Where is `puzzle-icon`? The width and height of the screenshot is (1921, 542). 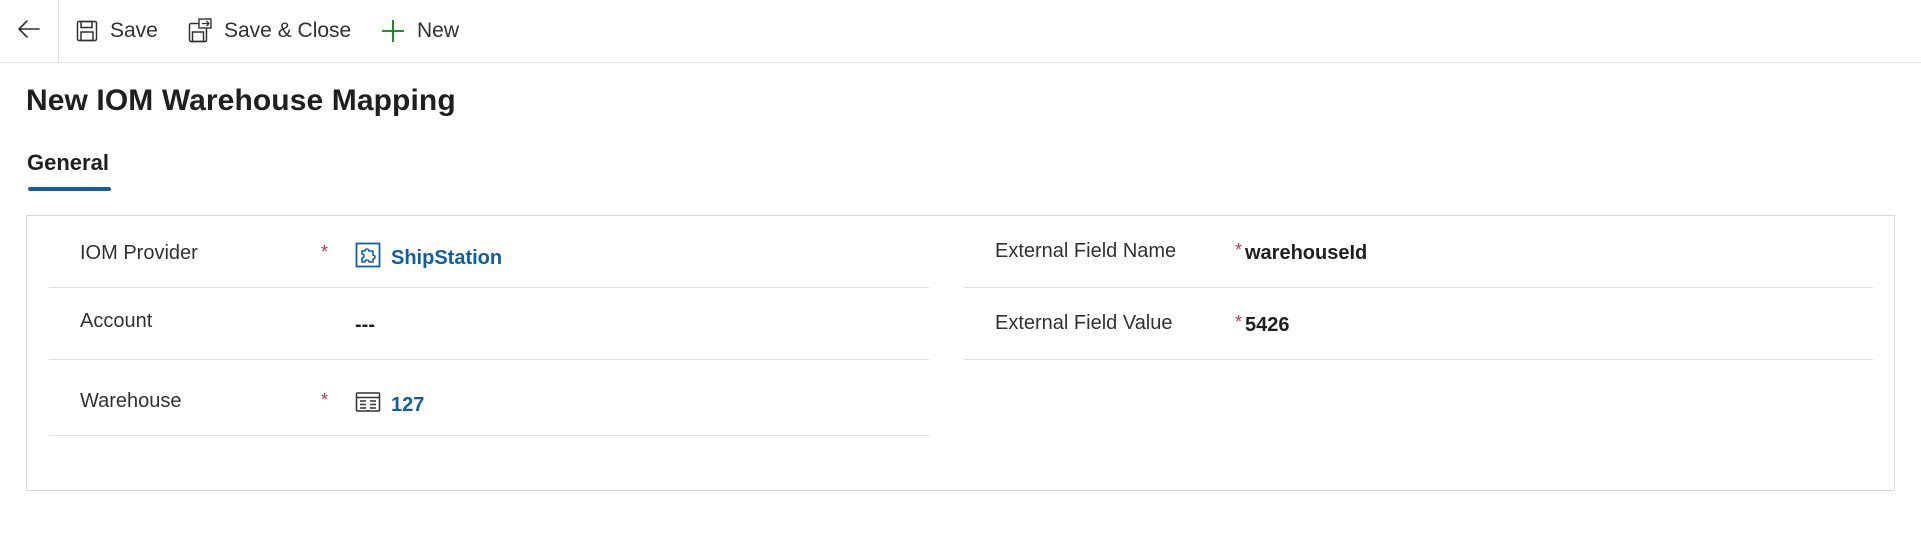 puzzle-icon is located at coordinates (368, 258).